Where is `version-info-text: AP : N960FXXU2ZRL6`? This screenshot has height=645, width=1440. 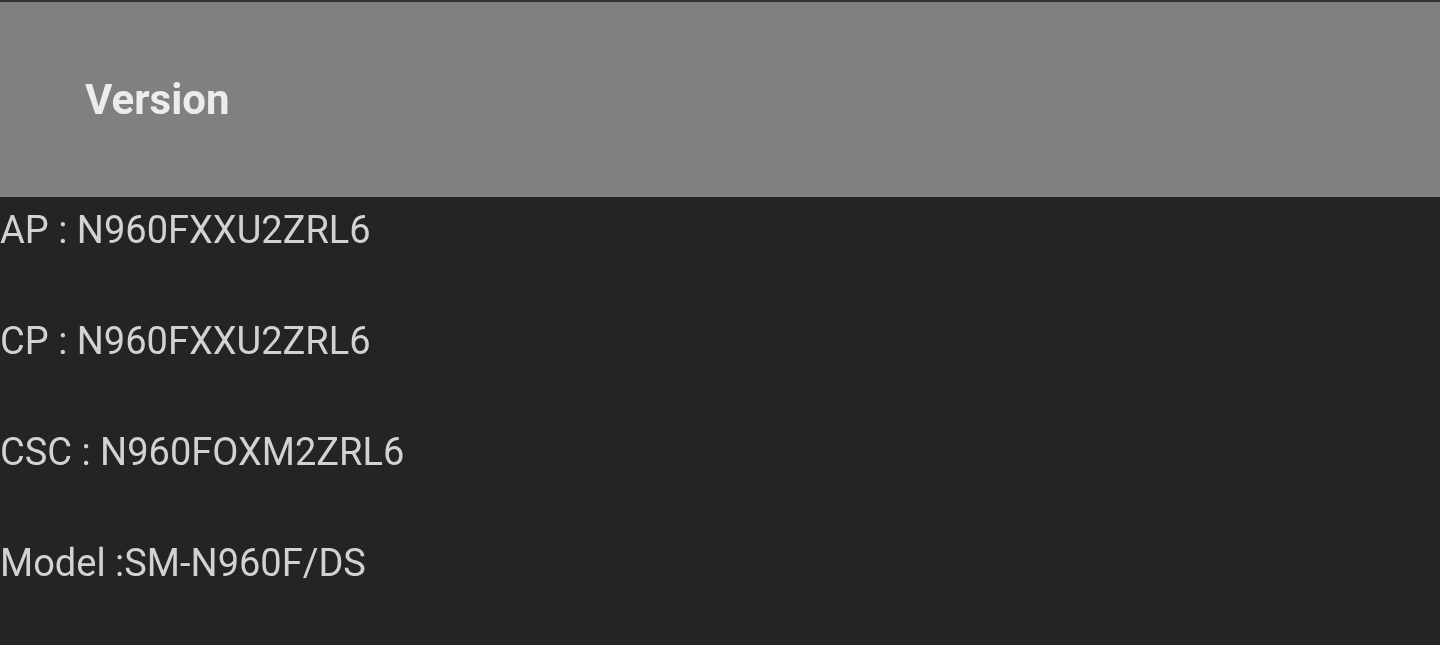
version-info-text: AP : N960FXXU2ZRL6 is located at coordinates (185, 230).